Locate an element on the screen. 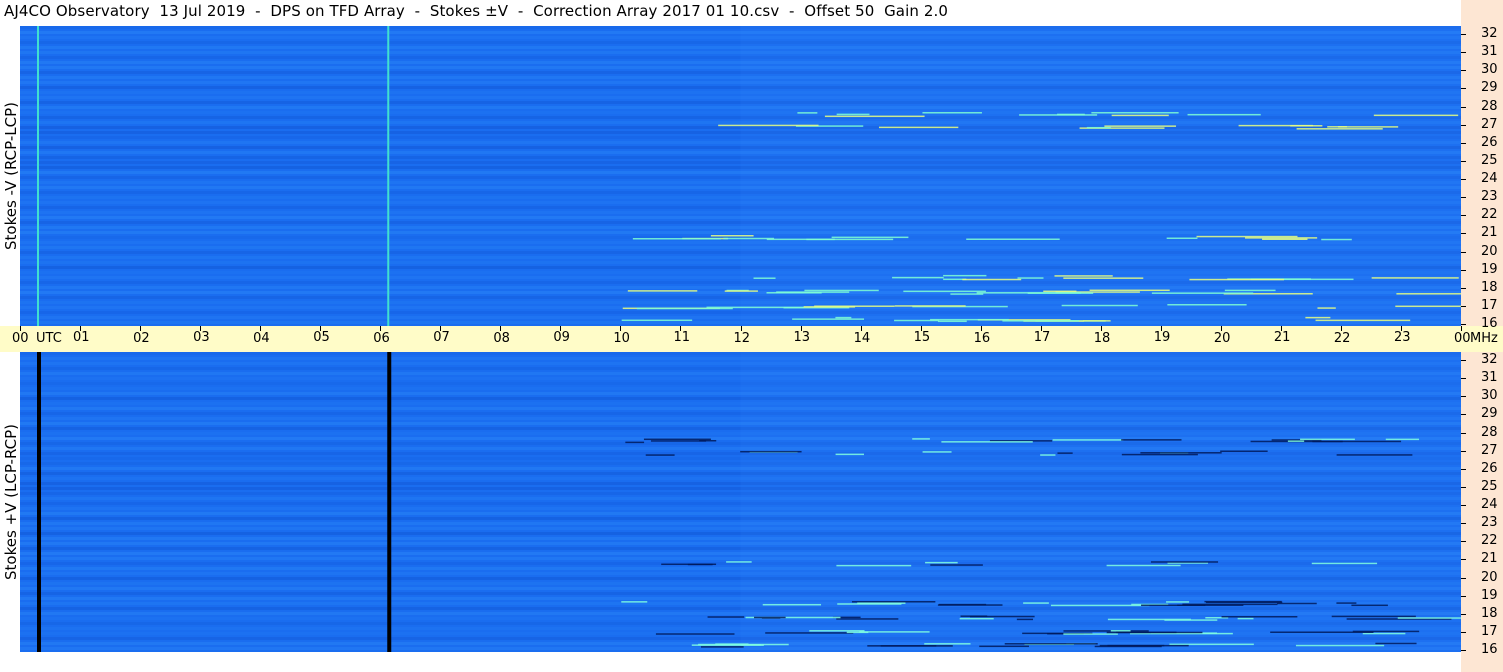 This screenshot has height=672, width=1503. time-tick-label: 04 is located at coordinates (261, 338).